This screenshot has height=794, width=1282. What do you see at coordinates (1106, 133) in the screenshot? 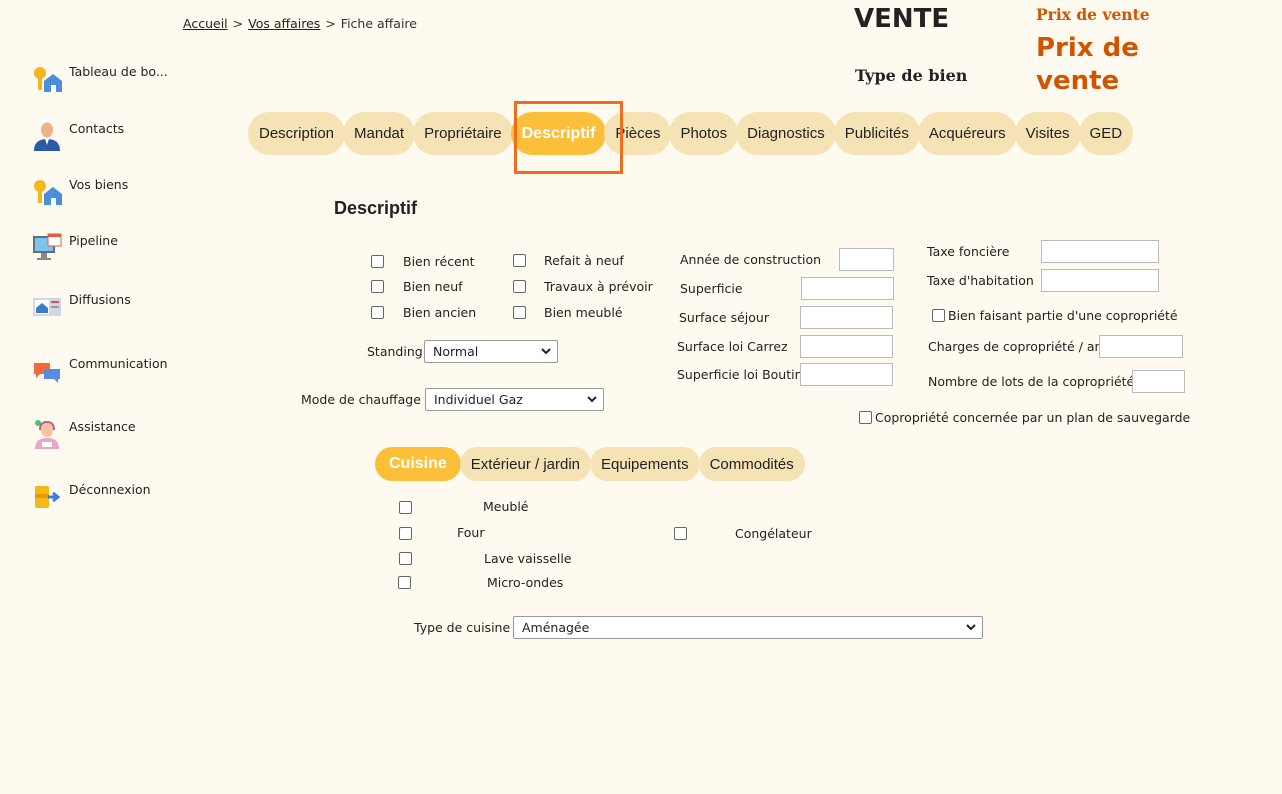
I see `tab-ged: GED` at bounding box center [1106, 133].